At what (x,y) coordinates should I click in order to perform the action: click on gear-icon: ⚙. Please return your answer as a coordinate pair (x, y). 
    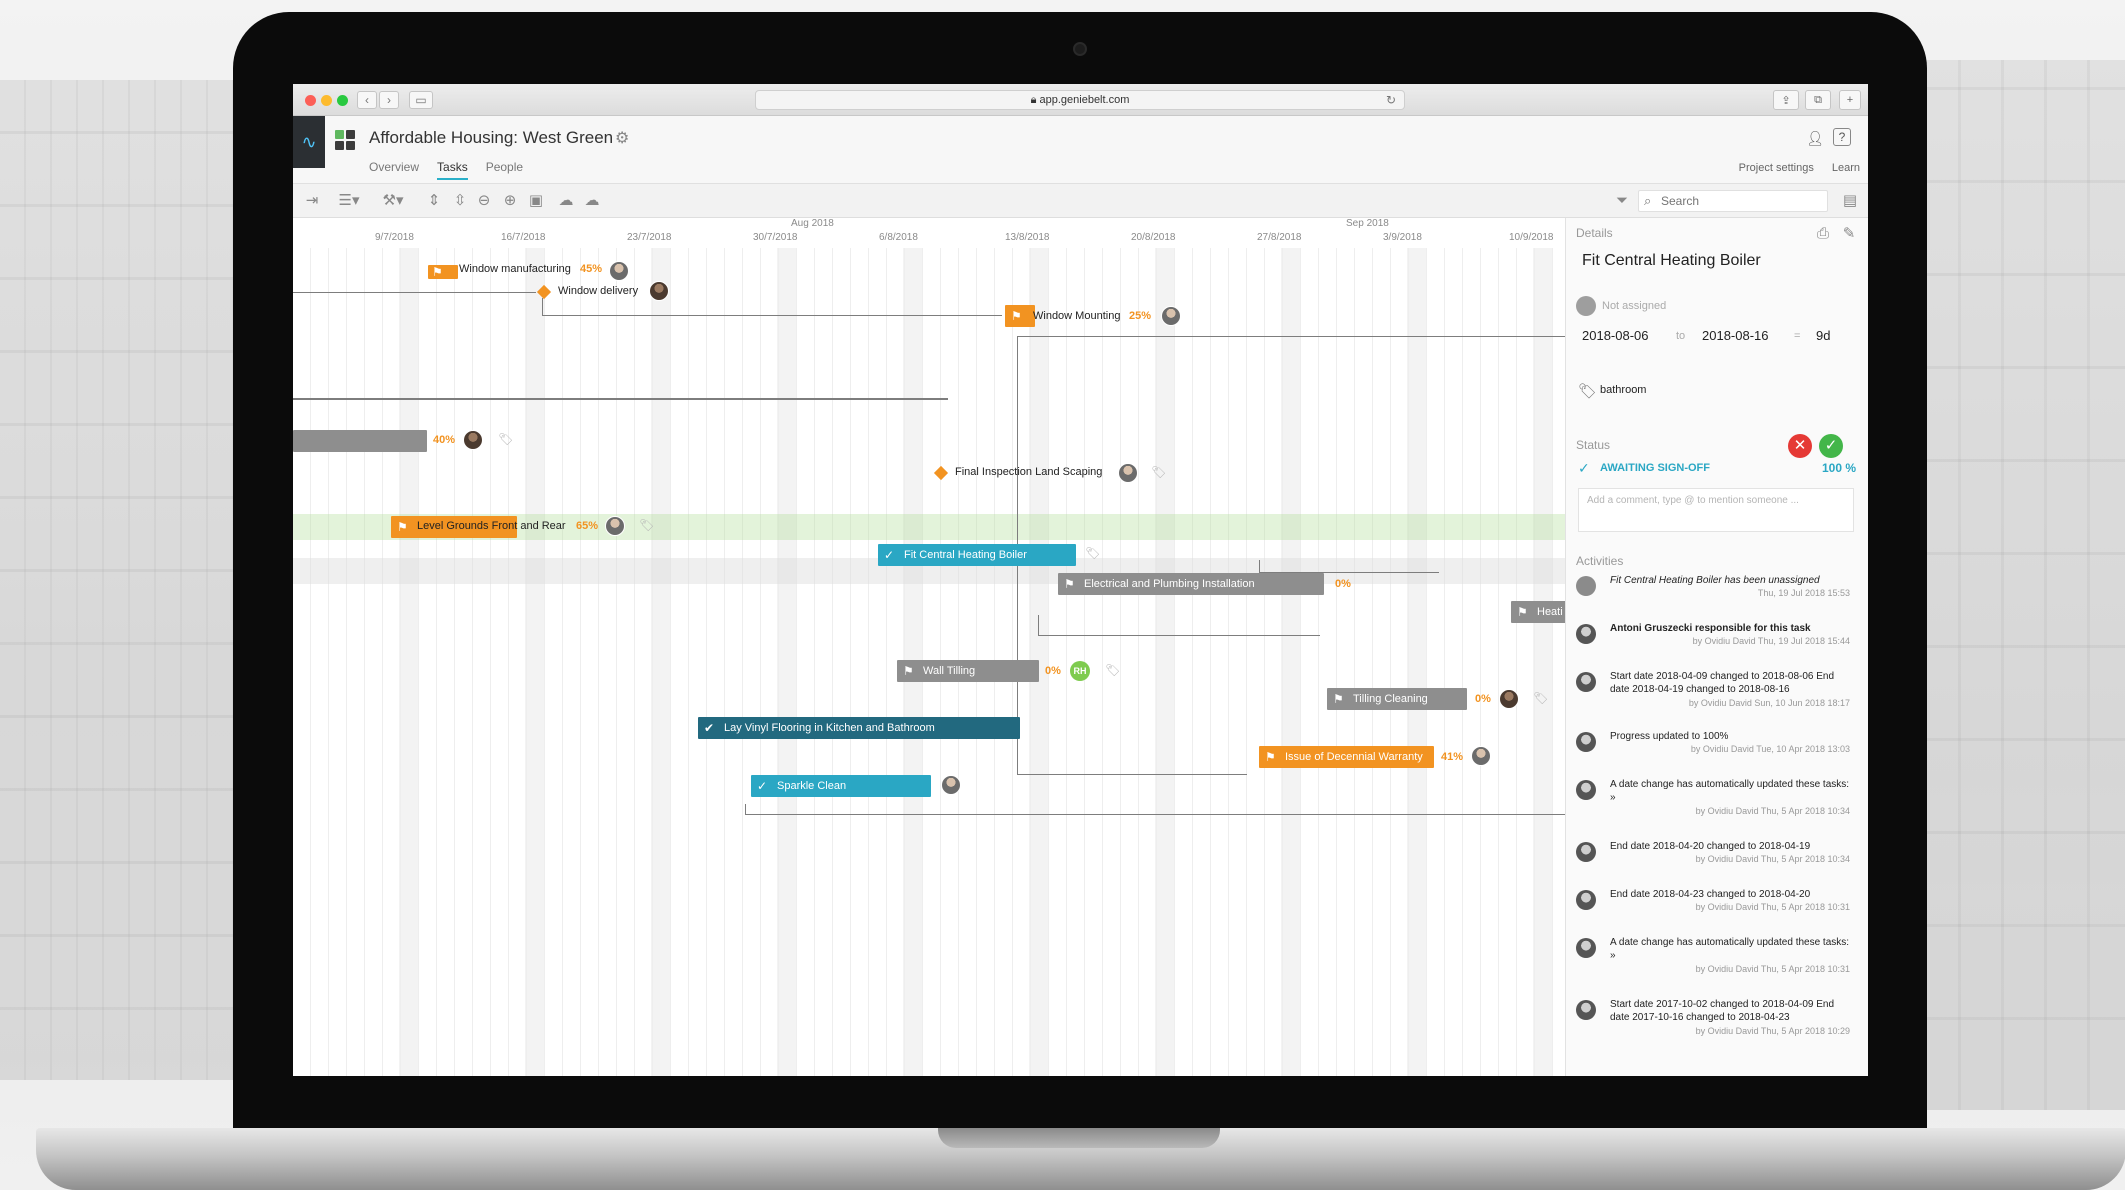
    Looking at the image, I should click on (622, 138).